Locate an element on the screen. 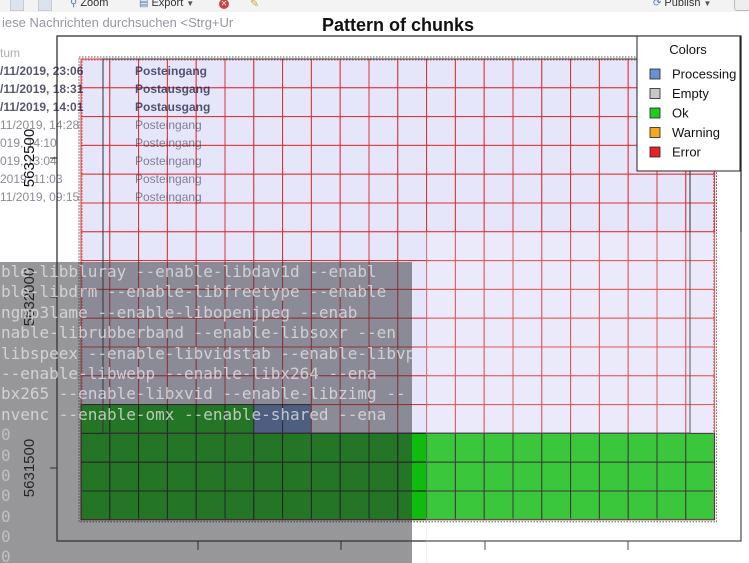 This screenshot has height=563, width=749. list-item: 11/2019, 14:28 Posteingang is located at coordinates (115, 125).